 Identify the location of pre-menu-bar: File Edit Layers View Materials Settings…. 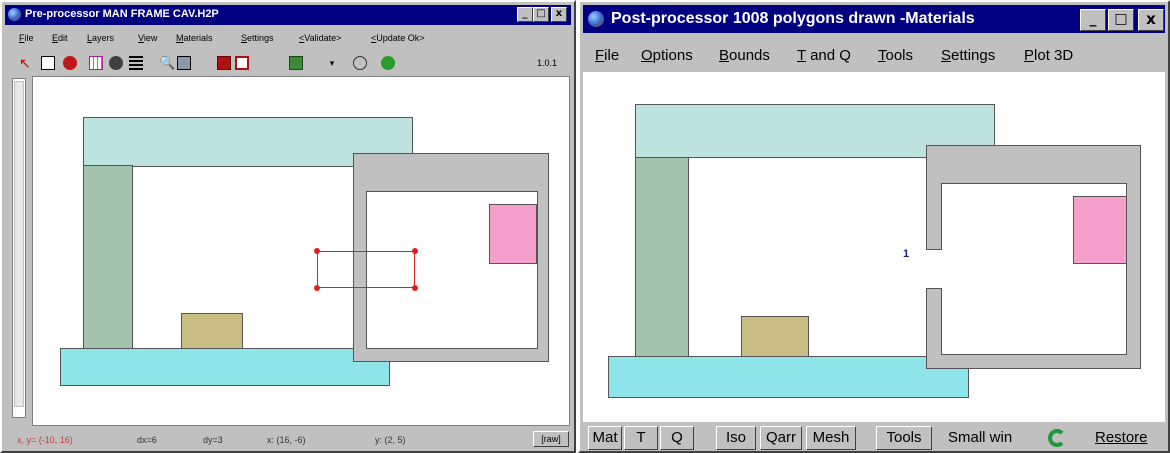
(288, 40).